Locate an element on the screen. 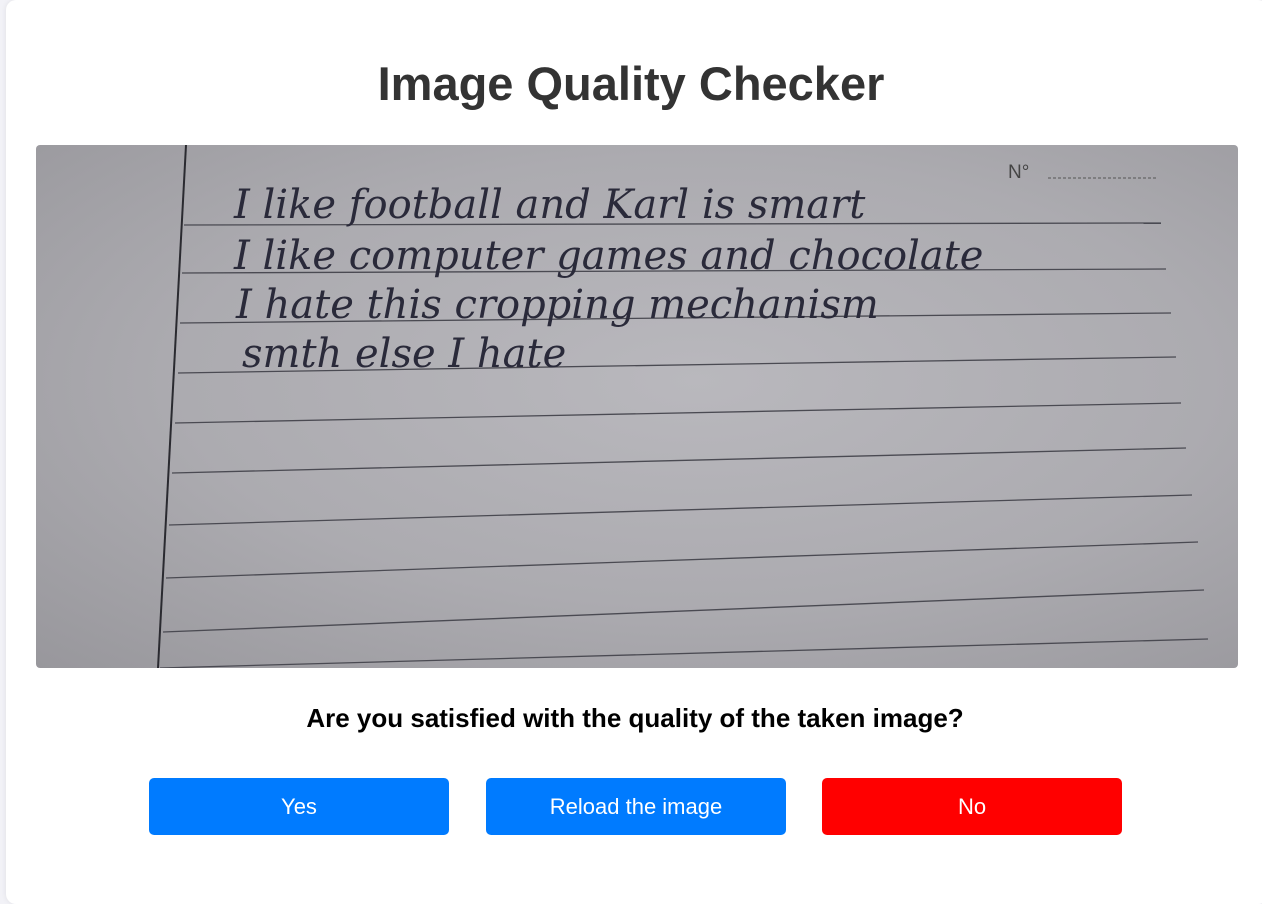 The image size is (1262, 904). page-title: Image Quality Checker is located at coordinates (631, 83).